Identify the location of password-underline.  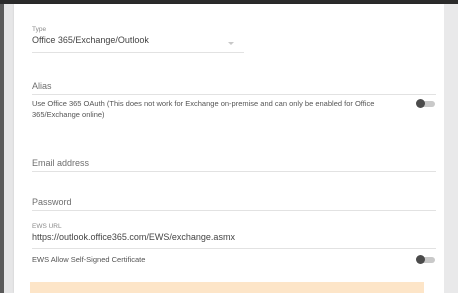
(234, 210).